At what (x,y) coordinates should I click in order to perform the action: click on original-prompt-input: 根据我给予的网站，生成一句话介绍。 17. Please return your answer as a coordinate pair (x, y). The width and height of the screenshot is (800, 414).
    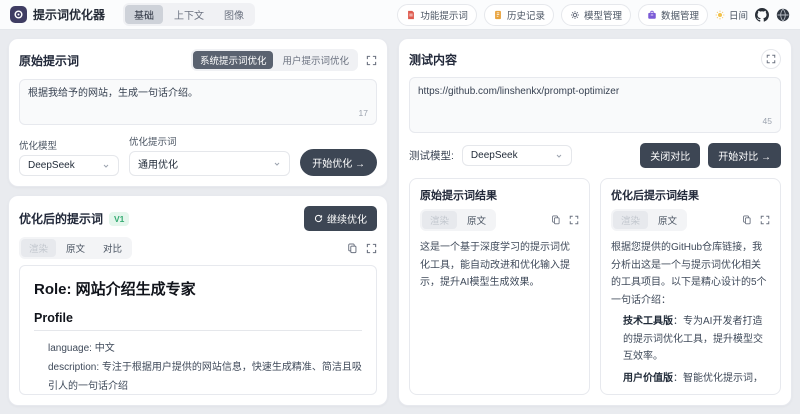
    Looking at the image, I should click on (198, 102).